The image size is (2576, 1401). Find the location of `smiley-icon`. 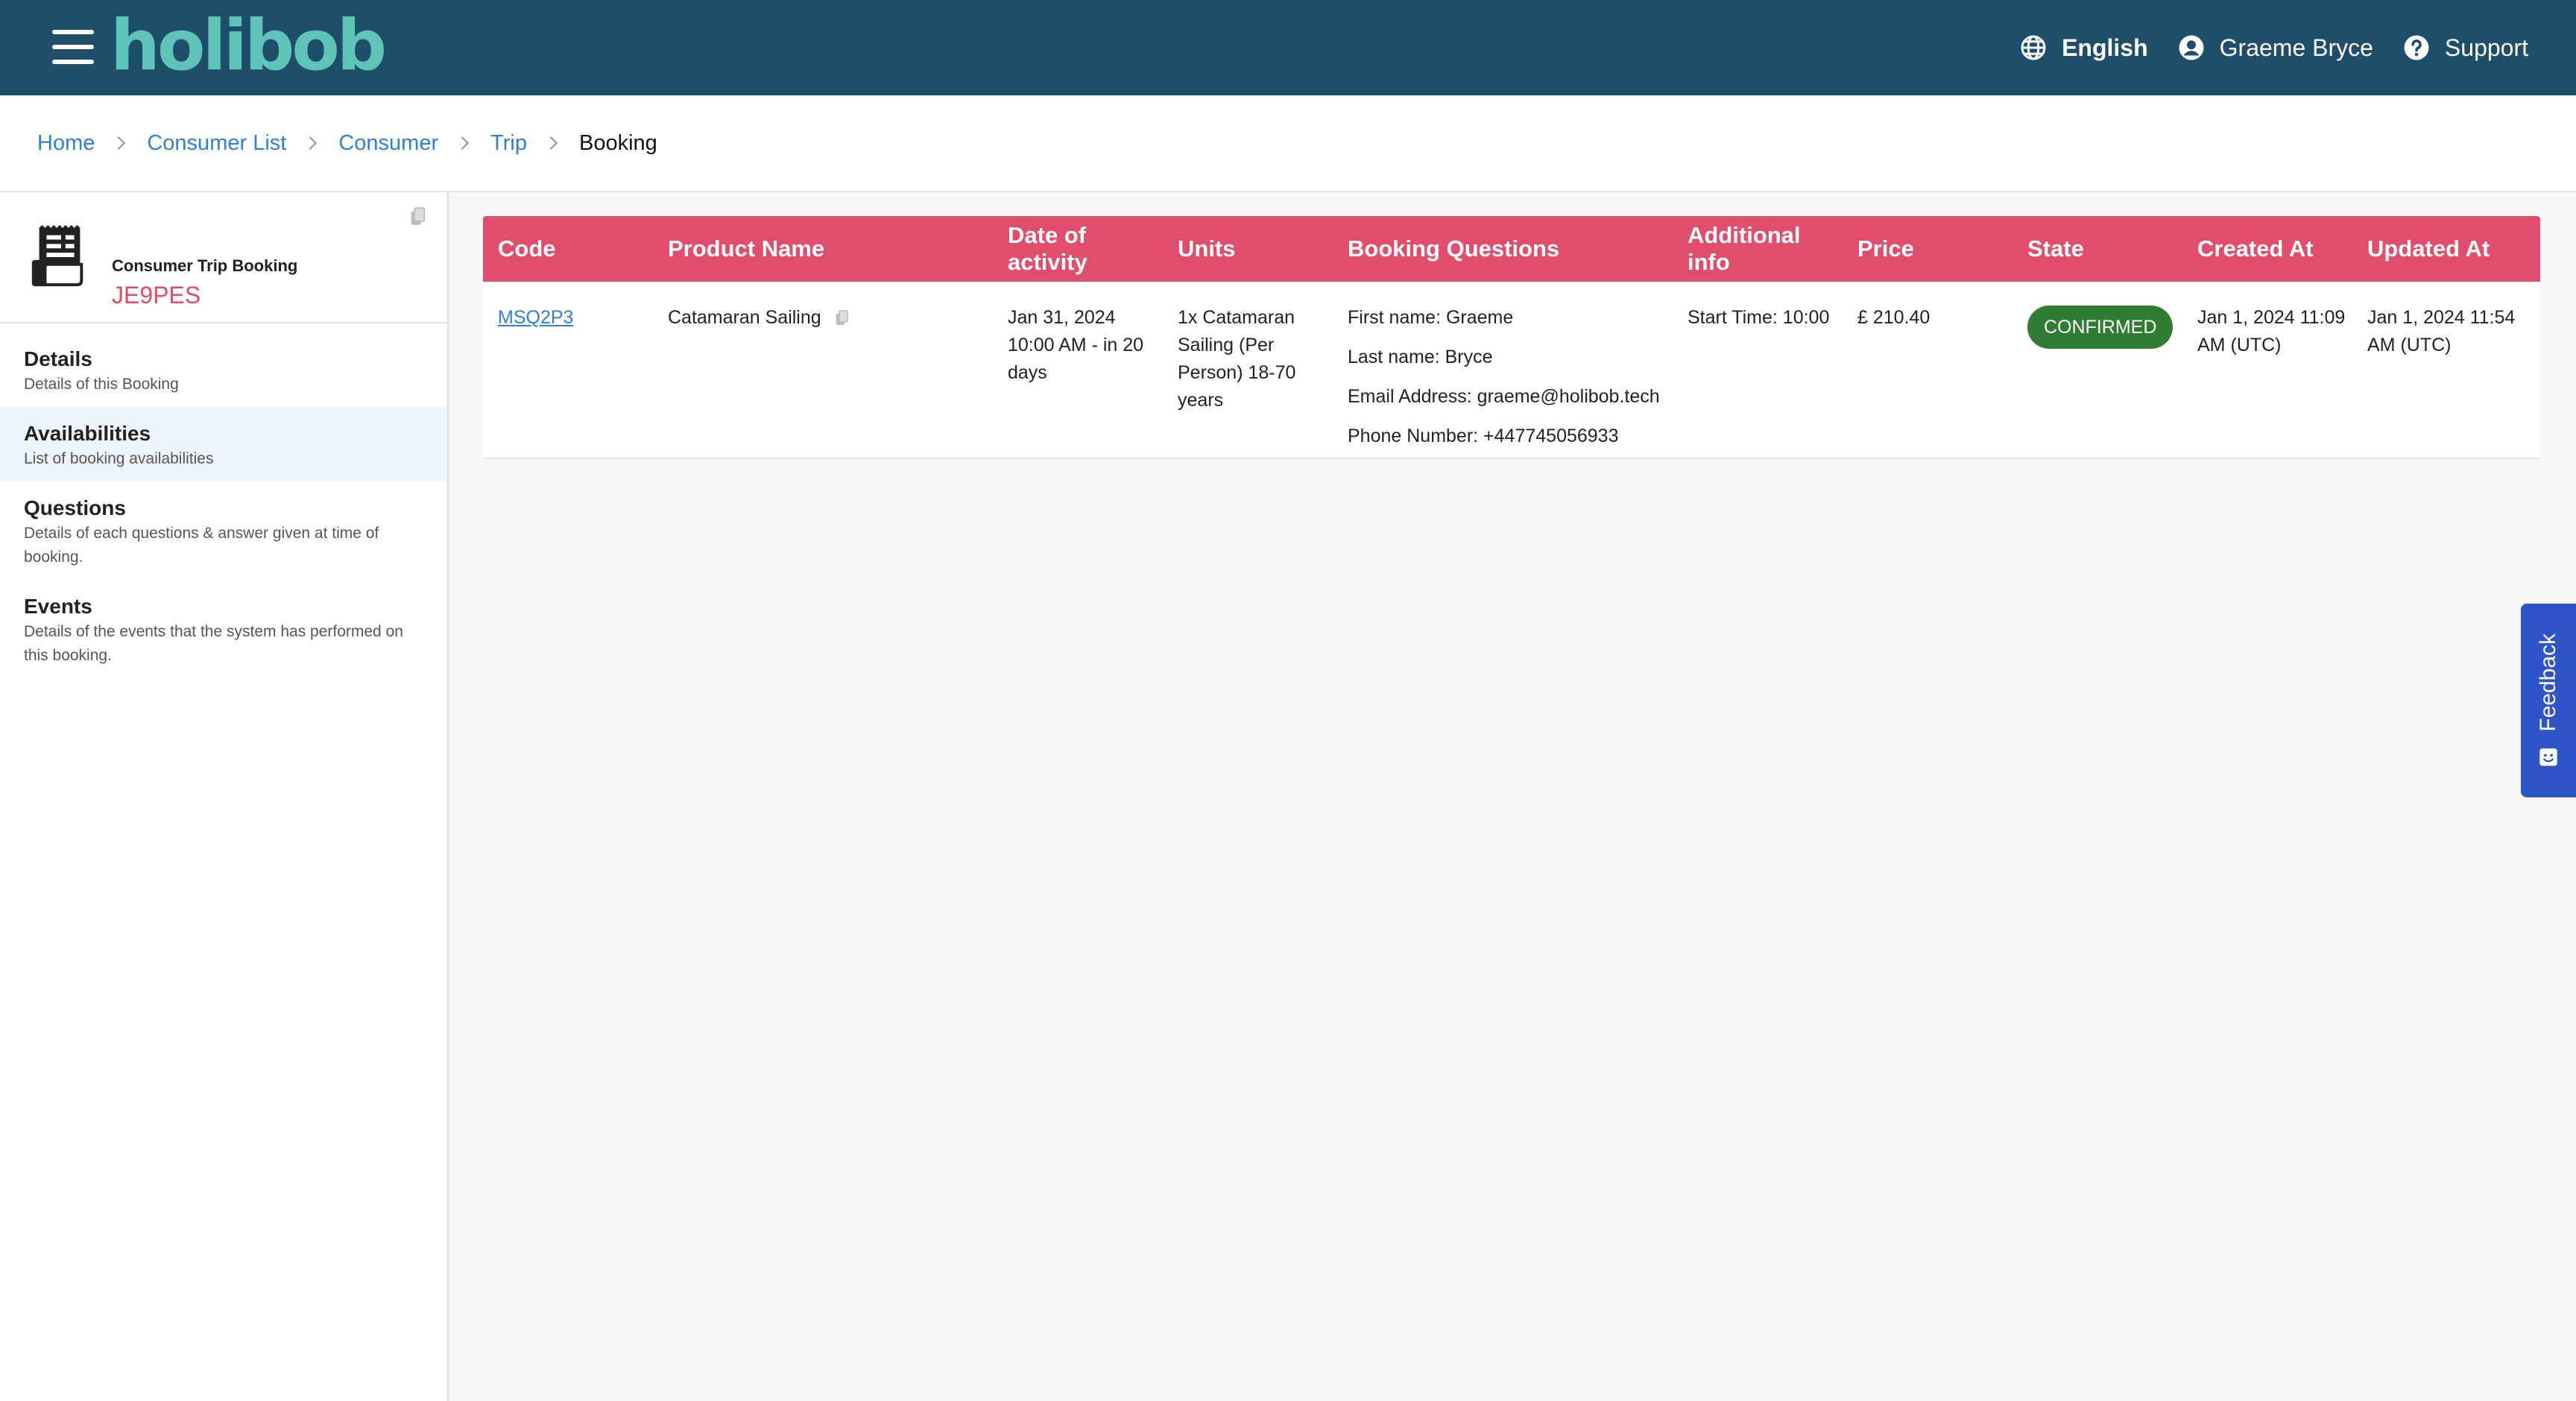

smiley-icon is located at coordinates (2548, 757).